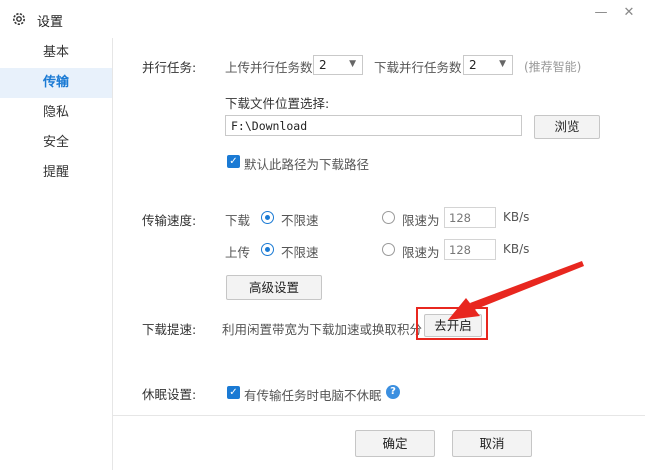 This screenshot has width=645, height=470. I want to click on sleep-label: 休眠设置:, so click(169, 394).